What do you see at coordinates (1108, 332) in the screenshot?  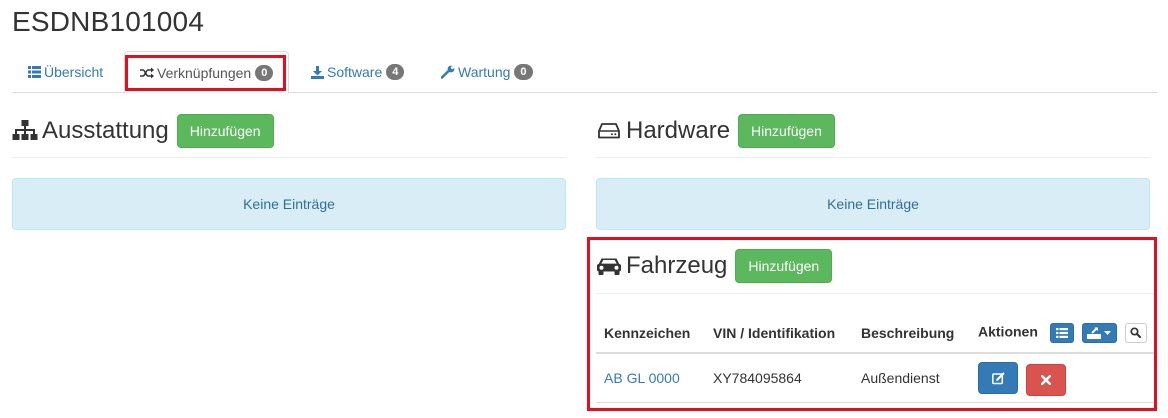 I see `caret-down-icon` at bounding box center [1108, 332].